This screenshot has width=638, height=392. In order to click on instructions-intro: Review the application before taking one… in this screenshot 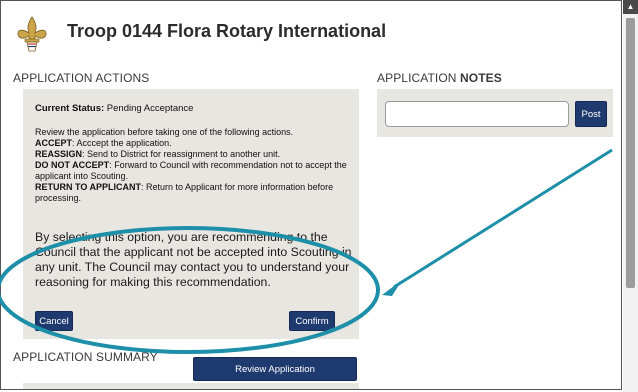, I will do `click(164, 132)`.